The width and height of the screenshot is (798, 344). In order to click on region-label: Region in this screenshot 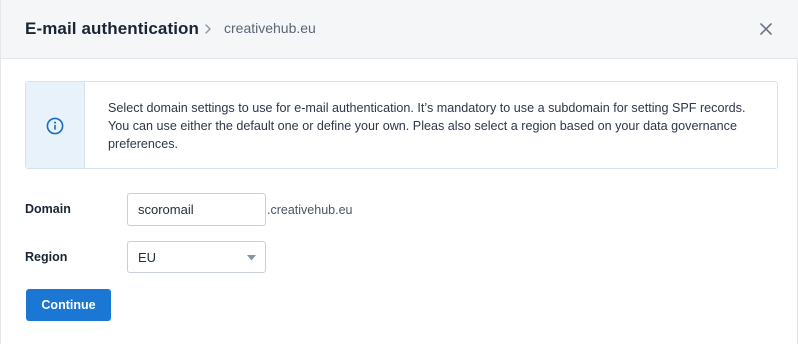, I will do `click(46, 257)`.